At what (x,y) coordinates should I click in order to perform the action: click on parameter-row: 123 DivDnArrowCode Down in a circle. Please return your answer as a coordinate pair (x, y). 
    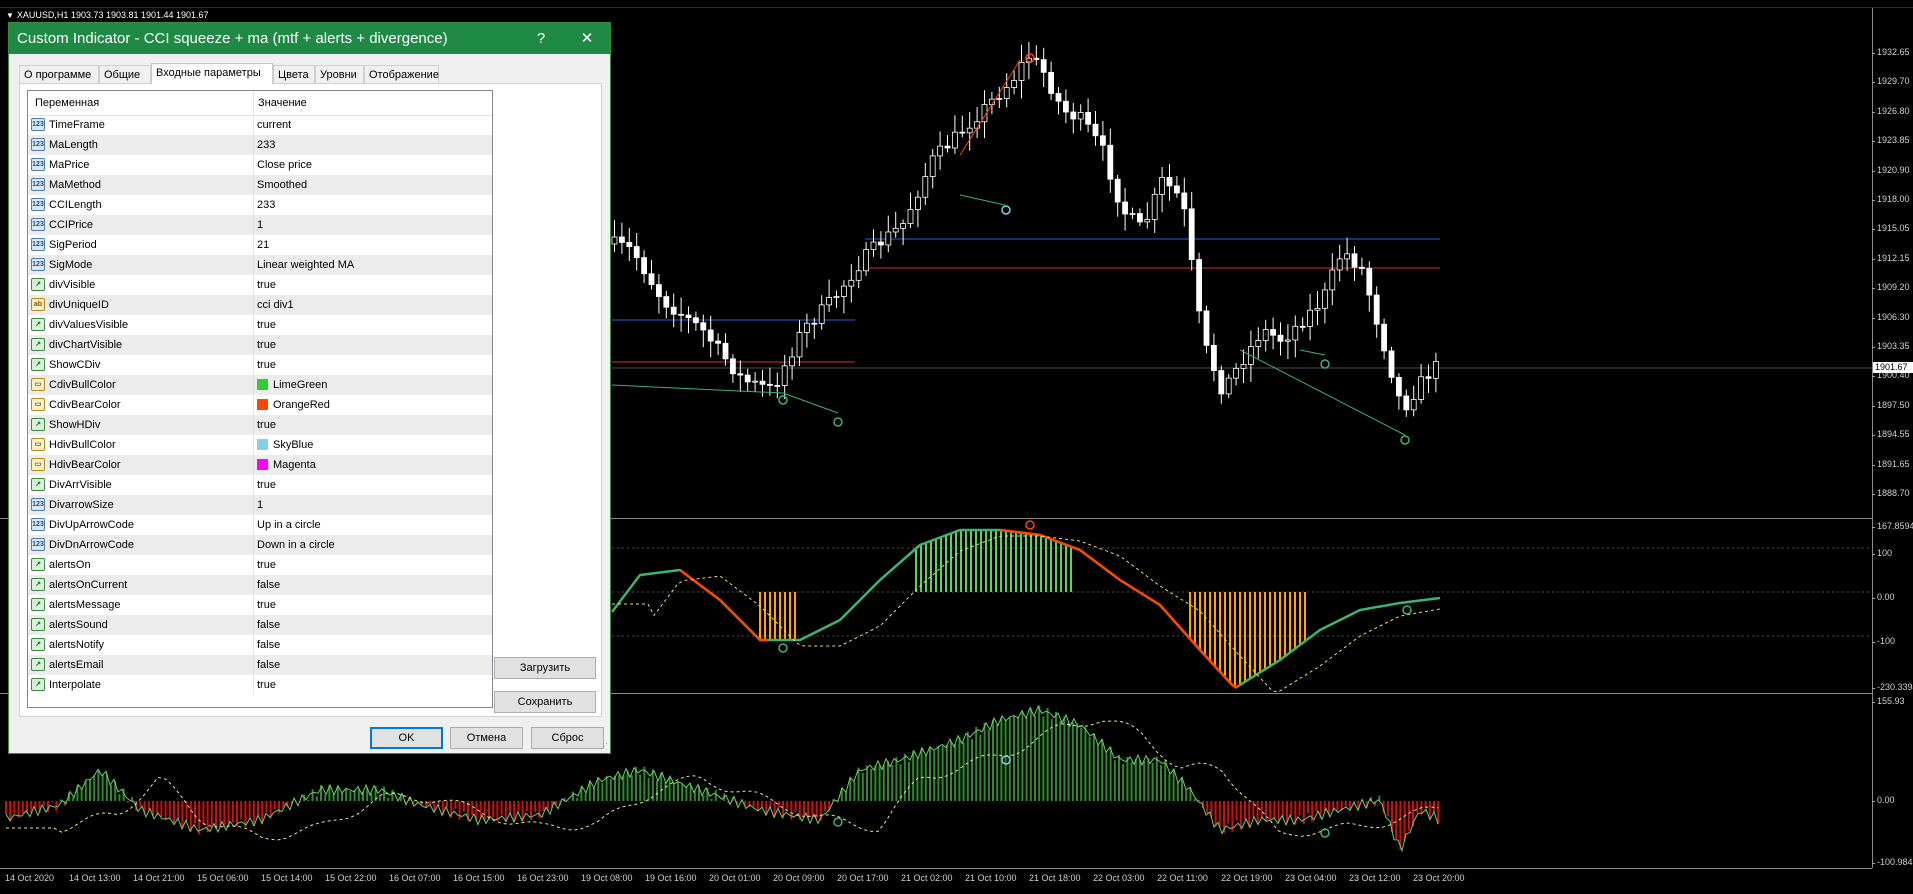
    Looking at the image, I should click on (260, 545).